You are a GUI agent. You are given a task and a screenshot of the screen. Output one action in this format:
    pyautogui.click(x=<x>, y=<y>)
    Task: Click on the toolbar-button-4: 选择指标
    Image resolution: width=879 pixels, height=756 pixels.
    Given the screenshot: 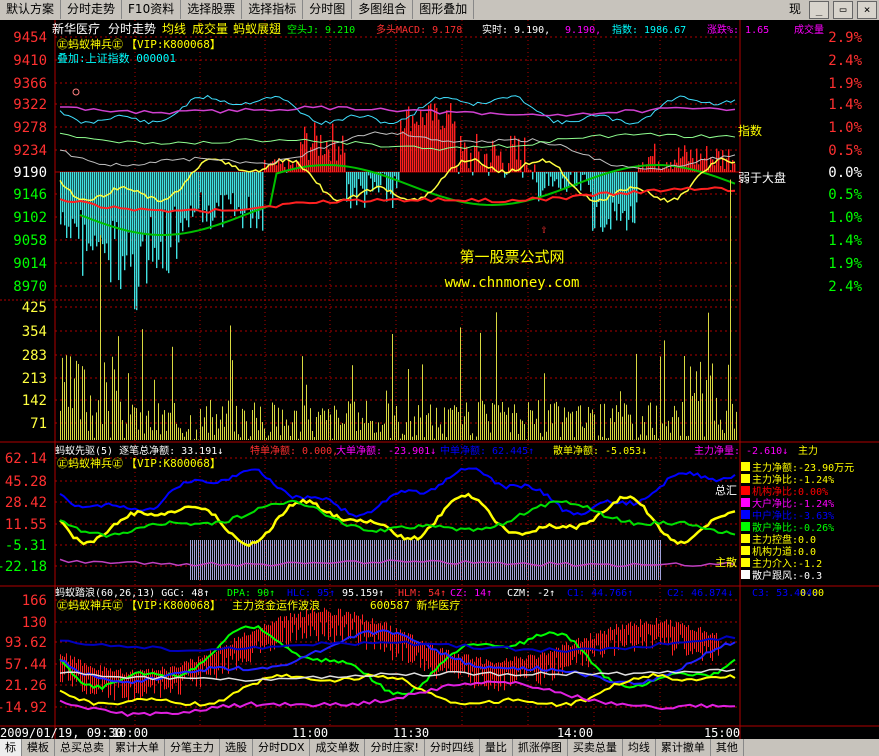 What is the action you would take?
    pyautogui.click(x=273, y=9)
    